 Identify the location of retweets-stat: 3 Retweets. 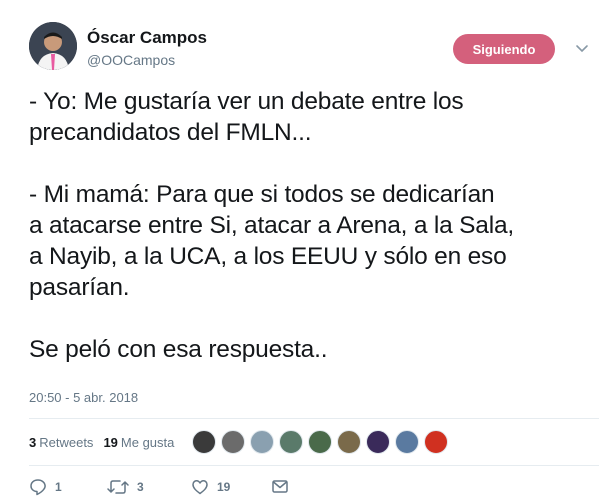
(61, 442).